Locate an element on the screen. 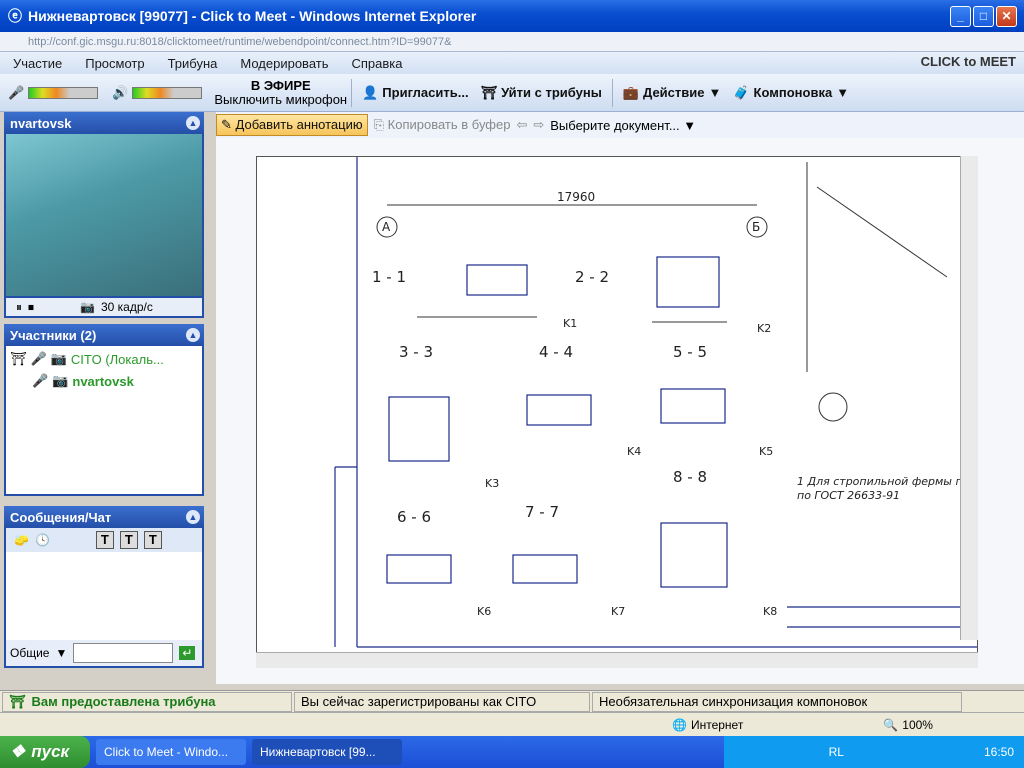 Image resolution: width=1024 pixels, height=768 pixels. zoom-icon: 🔍 is located at coordinates (891, 724).